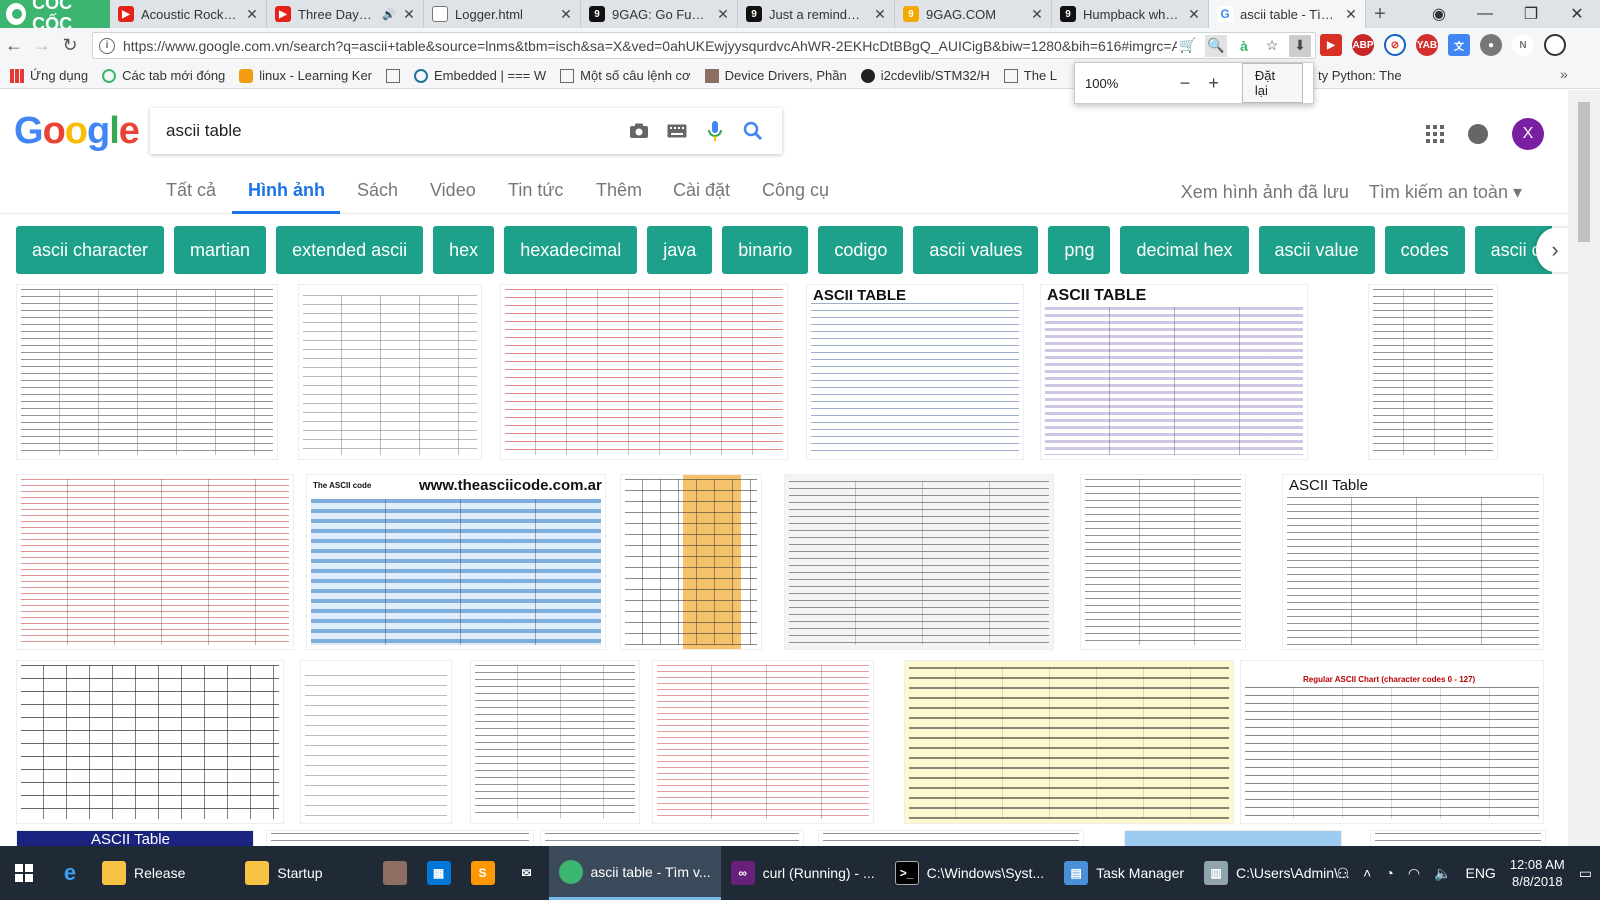  Describe the element at coordinates (107, 45) in the screenshot. I see `info-icon: i` at that location.